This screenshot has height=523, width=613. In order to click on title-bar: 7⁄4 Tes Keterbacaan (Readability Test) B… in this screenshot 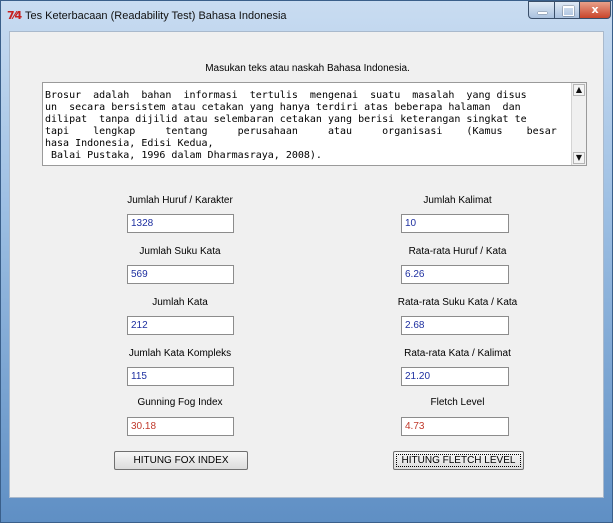, I will do `click(306, 16)`.